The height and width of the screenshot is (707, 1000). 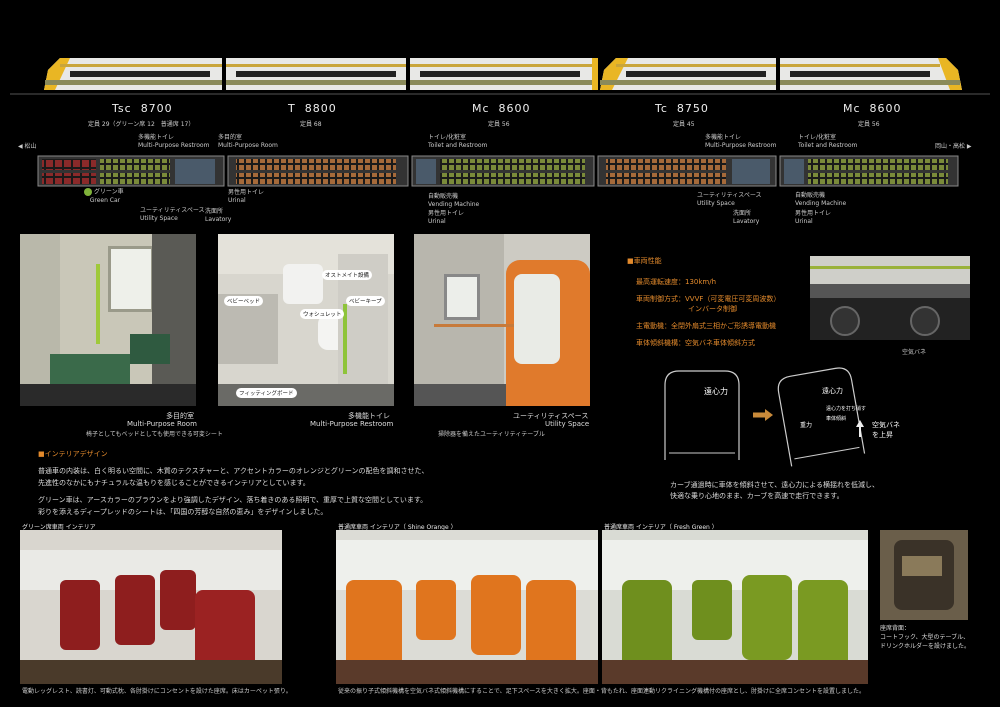 What do you see at coordinates (746, 217) in the screenshot?
I see `label-lav-4: 洗面所 Lavatory` at bounding box center [746, 217].